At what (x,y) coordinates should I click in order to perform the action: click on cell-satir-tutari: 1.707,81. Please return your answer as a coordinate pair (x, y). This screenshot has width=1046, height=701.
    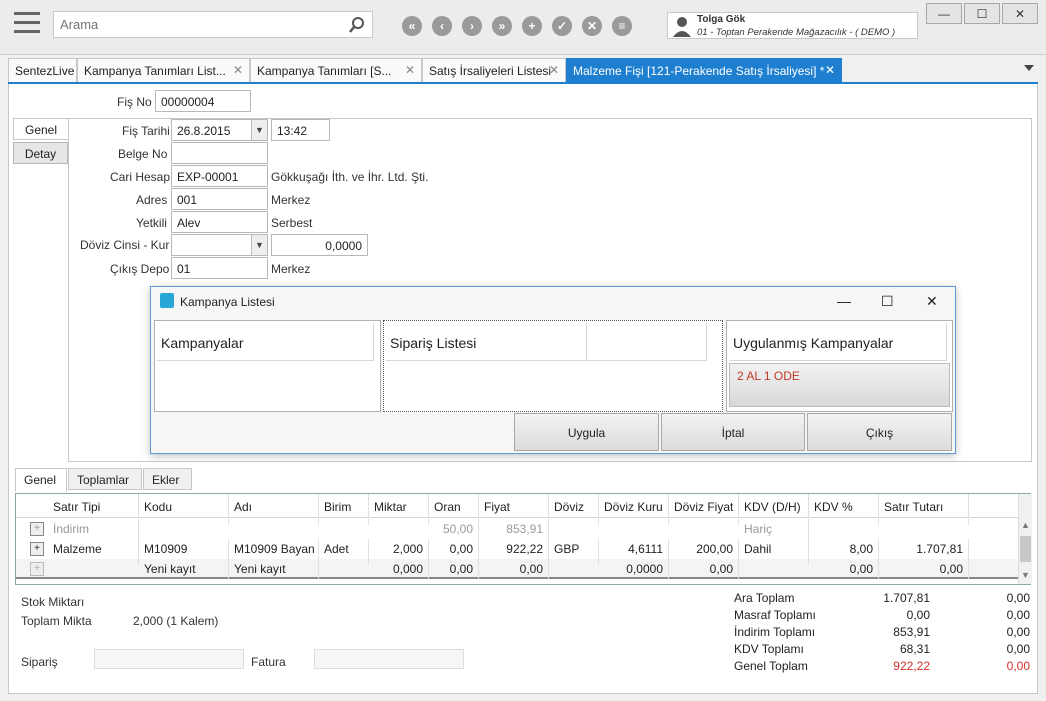
    Looking at the image, I should click on (924, 549).